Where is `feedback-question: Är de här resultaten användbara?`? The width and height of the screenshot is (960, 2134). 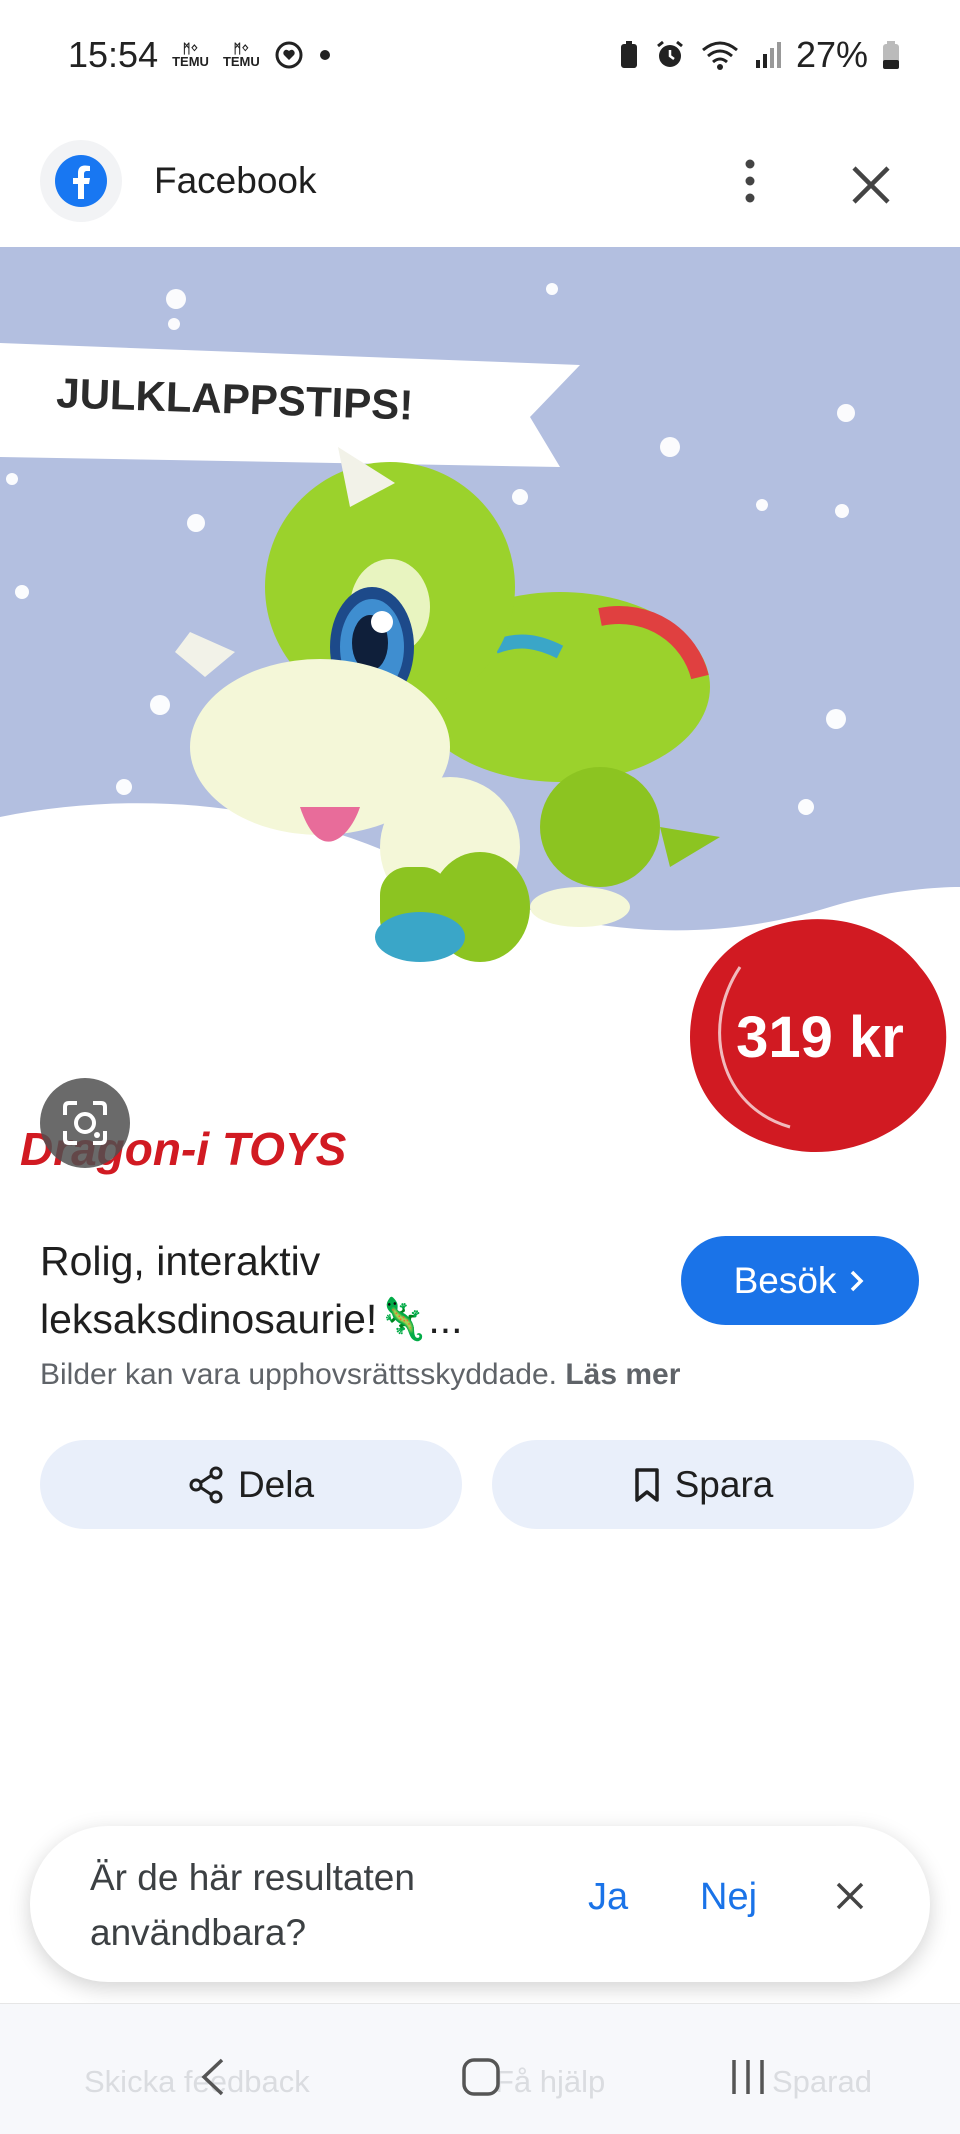 feedback-question: Är de här resultaten användbara? is located at coordinates (305, 1905).